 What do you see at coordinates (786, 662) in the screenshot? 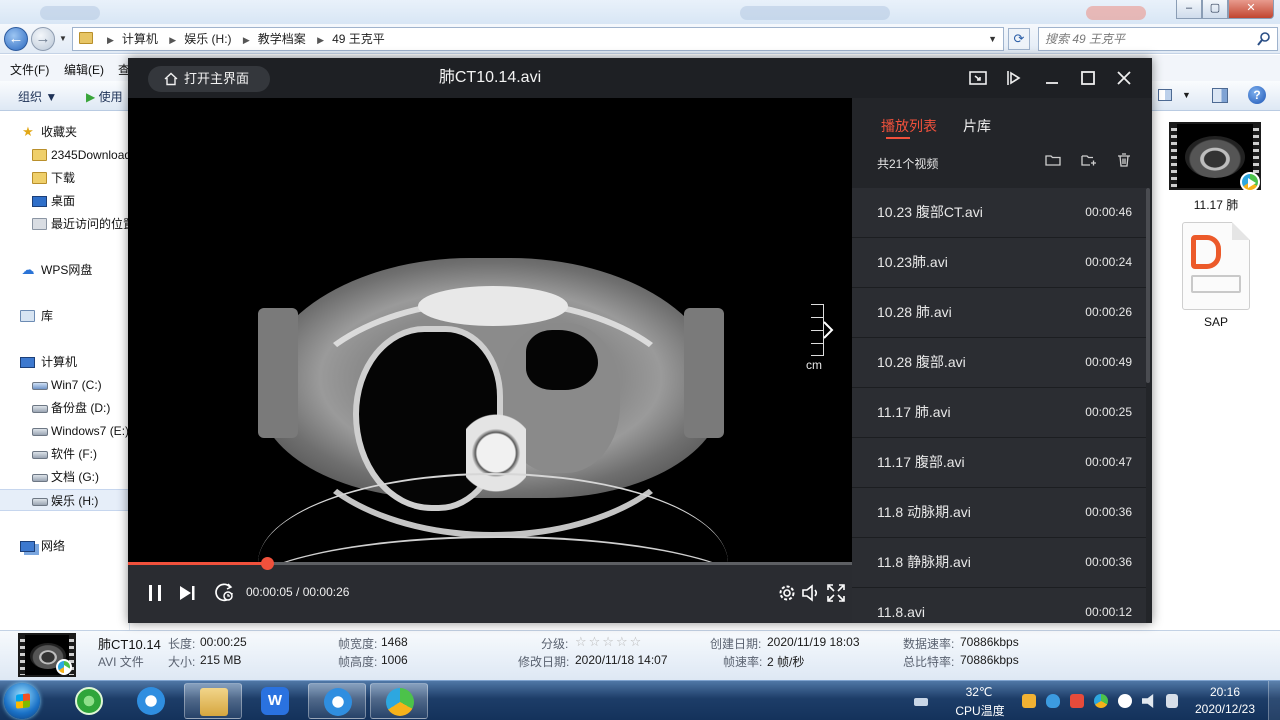
I see `detail-framerate: 2 帧/秒` at bounding box center [786, 662].